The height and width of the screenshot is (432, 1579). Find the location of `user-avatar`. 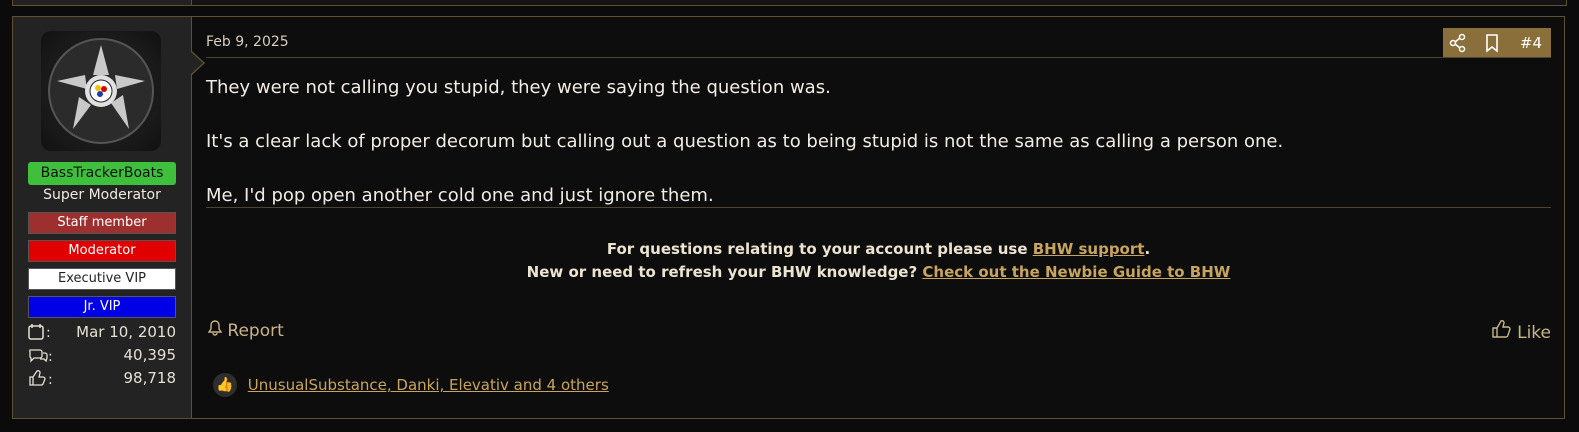

user-avatar is located at coordinates (101, 91).